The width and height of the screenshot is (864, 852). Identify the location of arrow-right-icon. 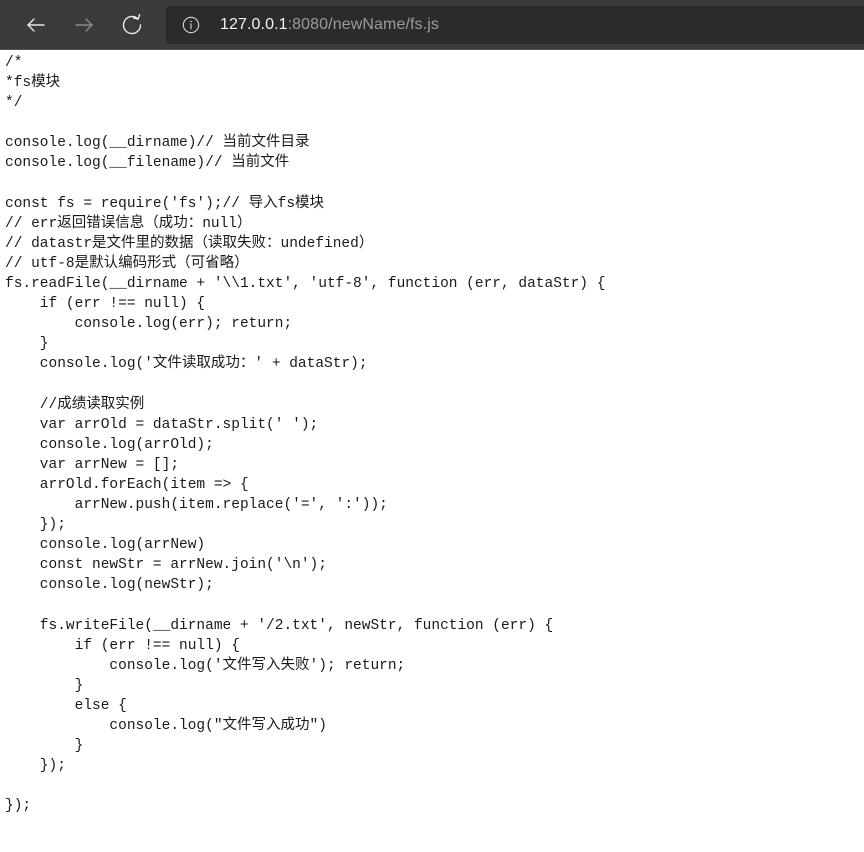
(84, 25).